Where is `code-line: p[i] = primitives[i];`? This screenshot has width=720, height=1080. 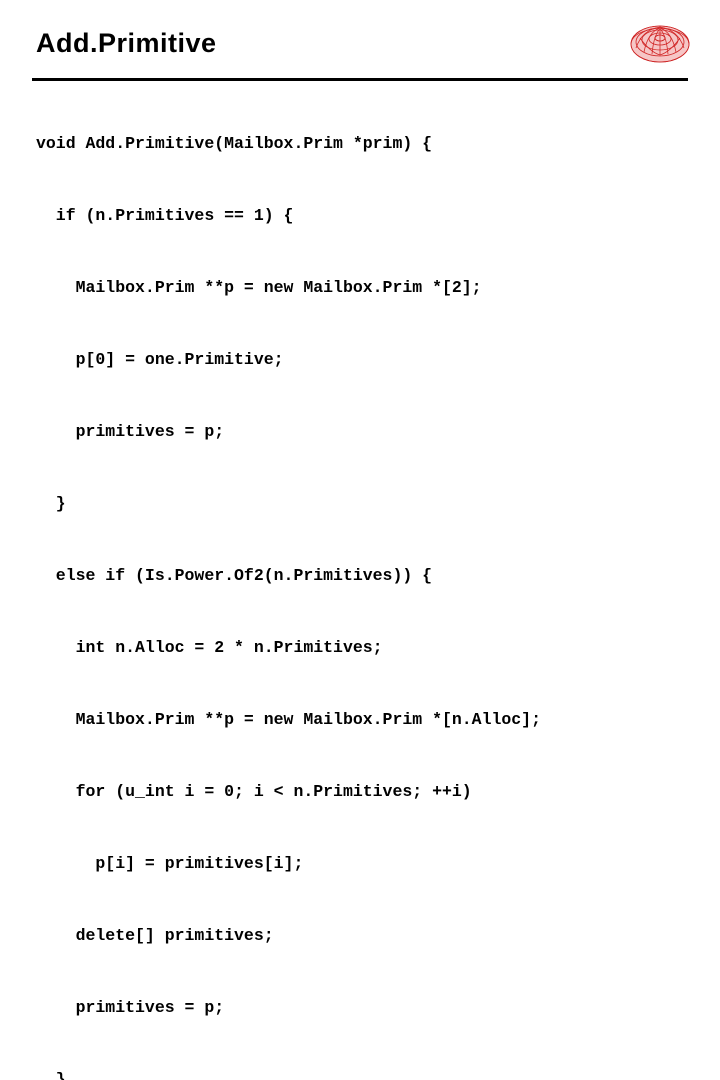
code-line: p[i] = primitives[i]; is located at coordinates (170, 863).